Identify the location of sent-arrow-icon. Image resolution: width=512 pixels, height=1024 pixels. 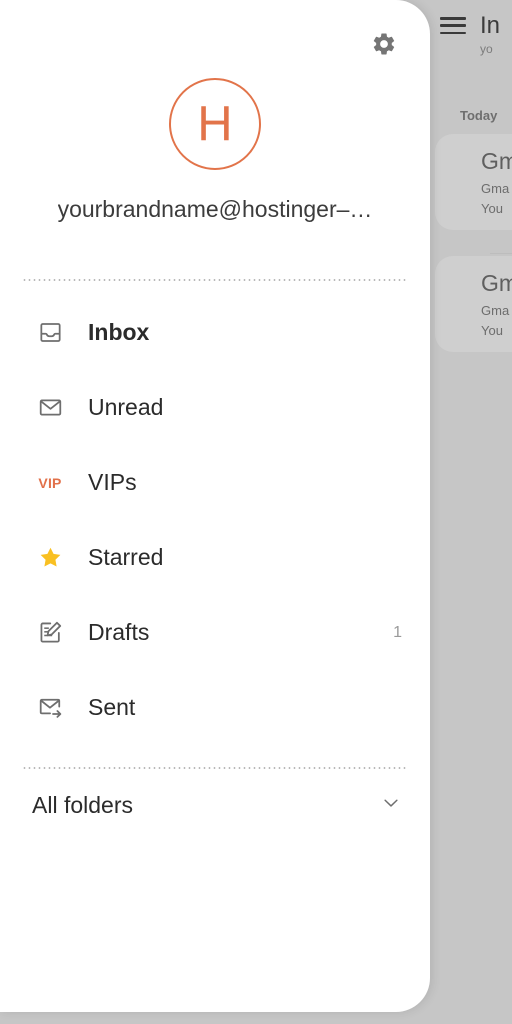
(50, 708).